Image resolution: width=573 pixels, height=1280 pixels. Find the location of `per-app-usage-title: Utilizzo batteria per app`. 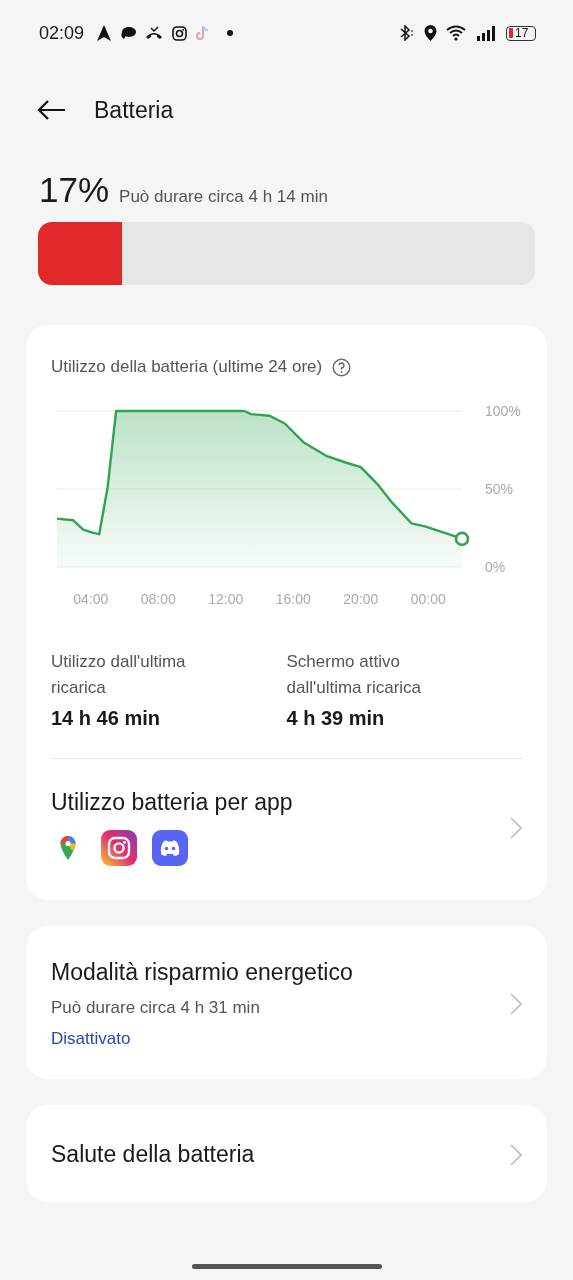

per-app-usage-title: Utilizzo batteria per app is located at coordinates (280, 802).